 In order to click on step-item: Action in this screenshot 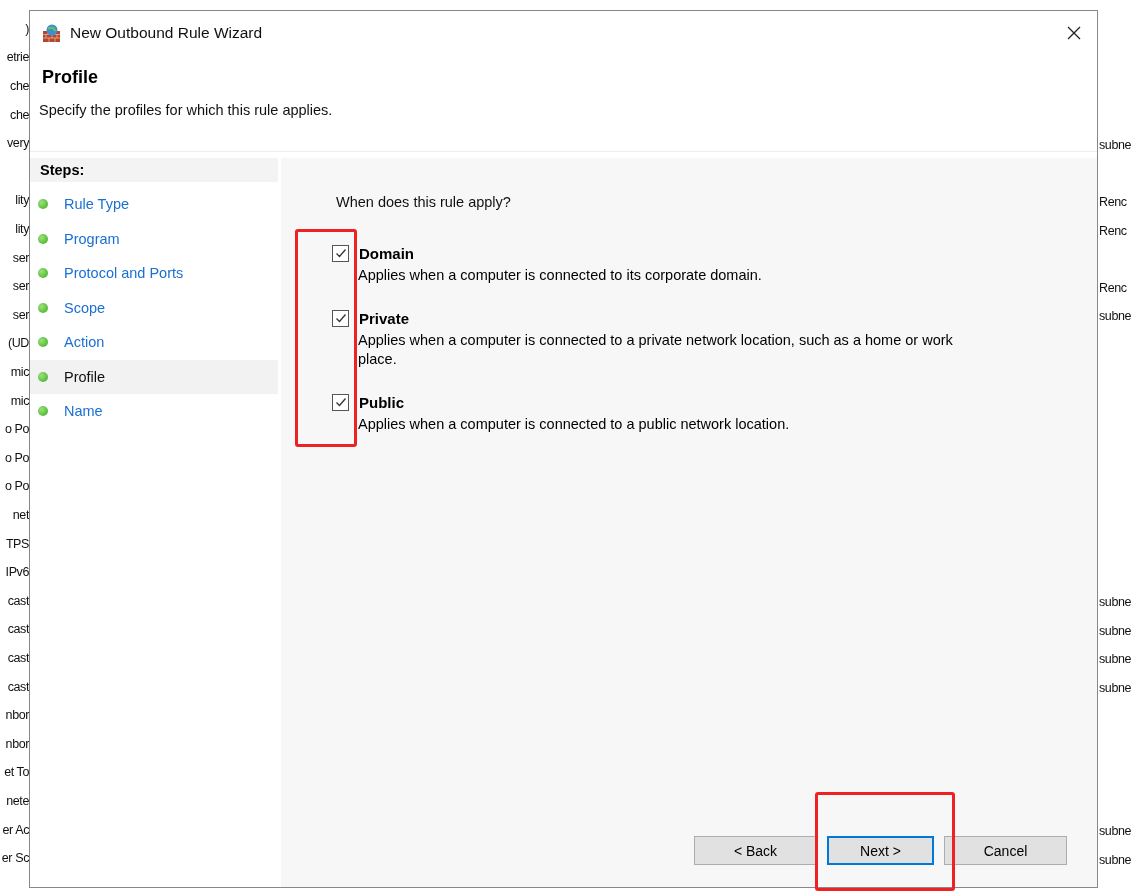, I will do `click(154, 342)`.